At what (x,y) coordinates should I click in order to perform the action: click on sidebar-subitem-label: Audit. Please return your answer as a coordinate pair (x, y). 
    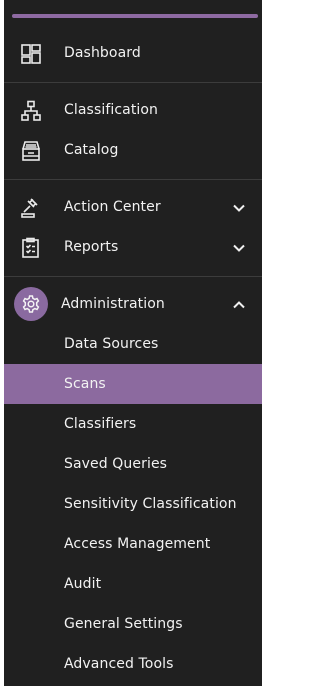
    Looking at the image, I should click on (83, 584).